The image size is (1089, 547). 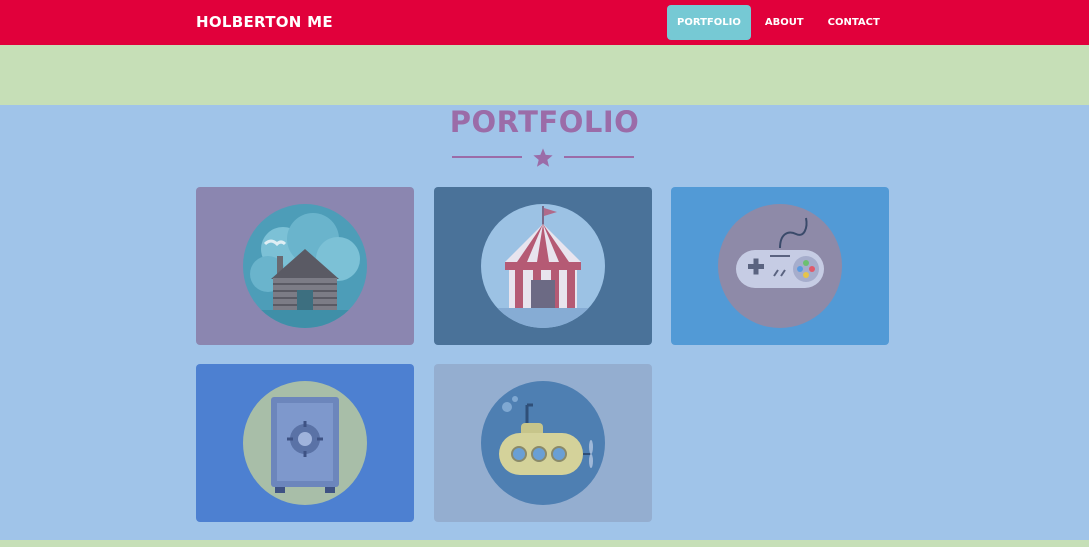 I want to click on brand-logo: HOLBERTON ME, so click(x=264, y=22).